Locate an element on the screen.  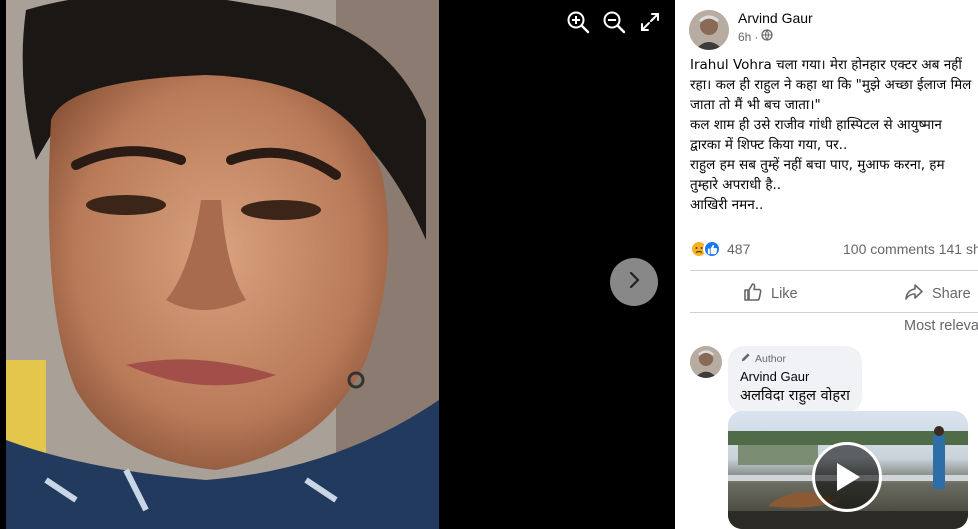
zoom-out-icon is located at coordinates (614, 22).